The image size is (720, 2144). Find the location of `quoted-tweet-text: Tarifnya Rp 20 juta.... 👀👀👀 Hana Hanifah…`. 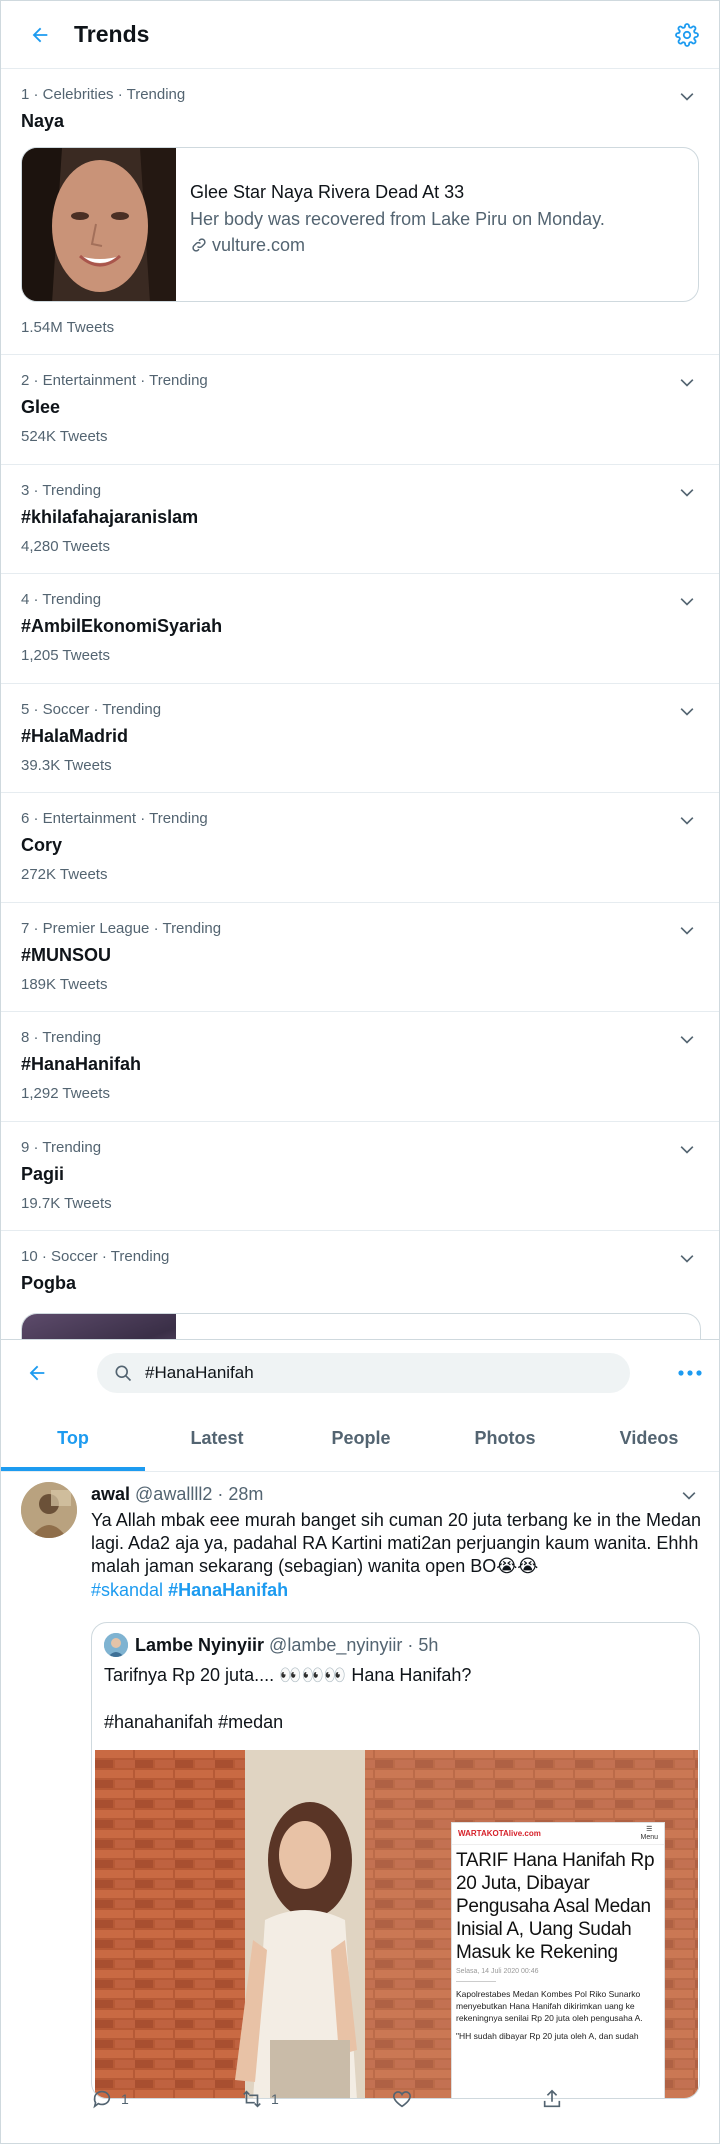

quoted-tweet-text: Tarifnya Rp 20 juta.... 👀👀👀 Hana Hanifah… is located at coordinates (288, 1675).